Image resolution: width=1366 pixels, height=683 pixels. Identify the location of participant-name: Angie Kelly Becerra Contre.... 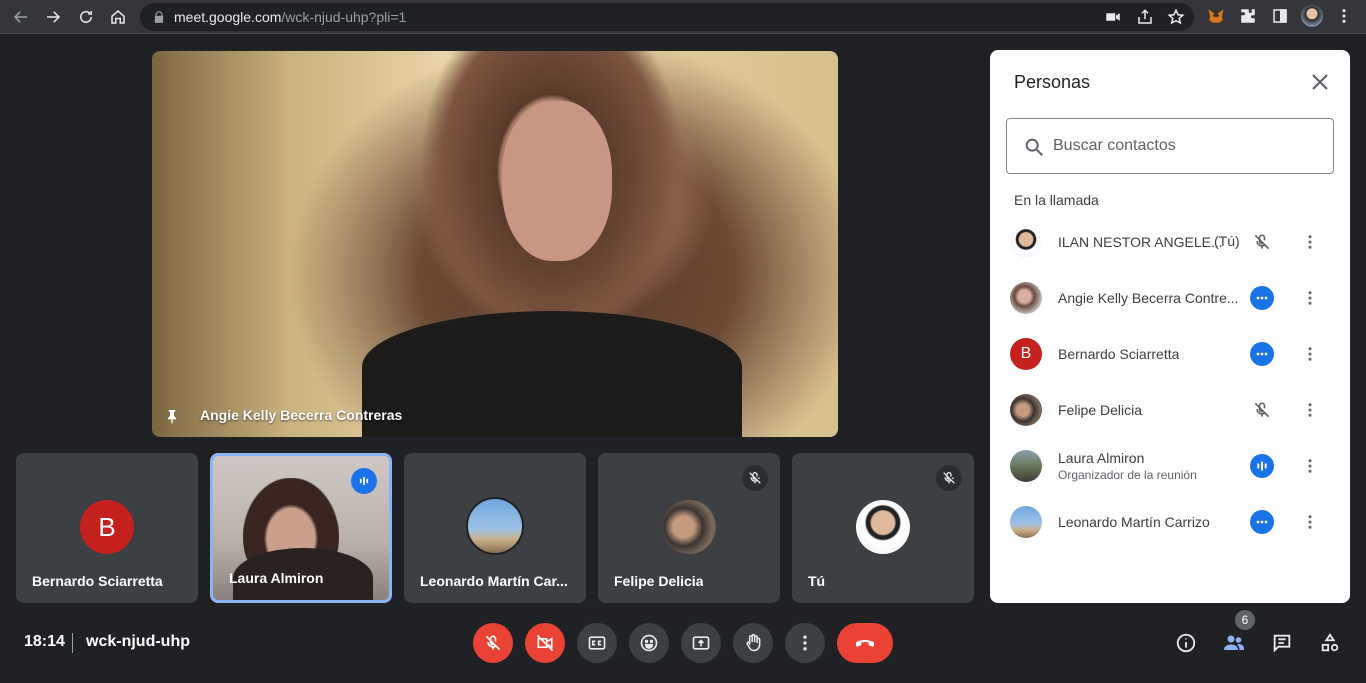
(1148, 298).